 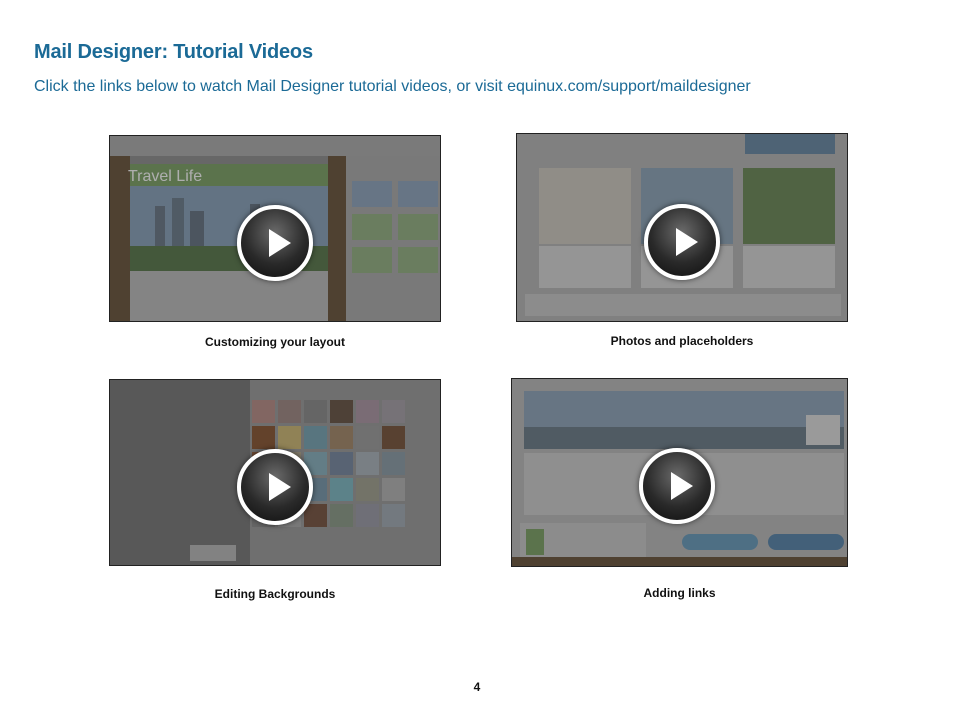 What do you see at coordinates (275, 594) in the screenshot?
I see `video-caption: Editing Backgrounds` at bounding box center [275, 594].